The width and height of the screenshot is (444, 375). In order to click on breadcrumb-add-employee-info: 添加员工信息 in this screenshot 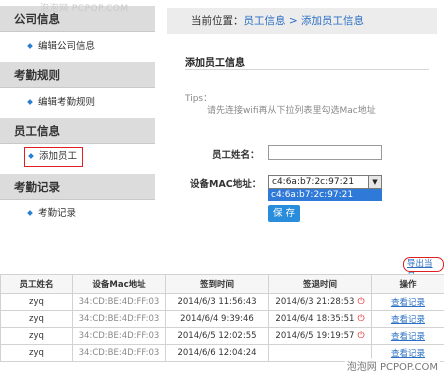, I will do `click(332, 21)`.